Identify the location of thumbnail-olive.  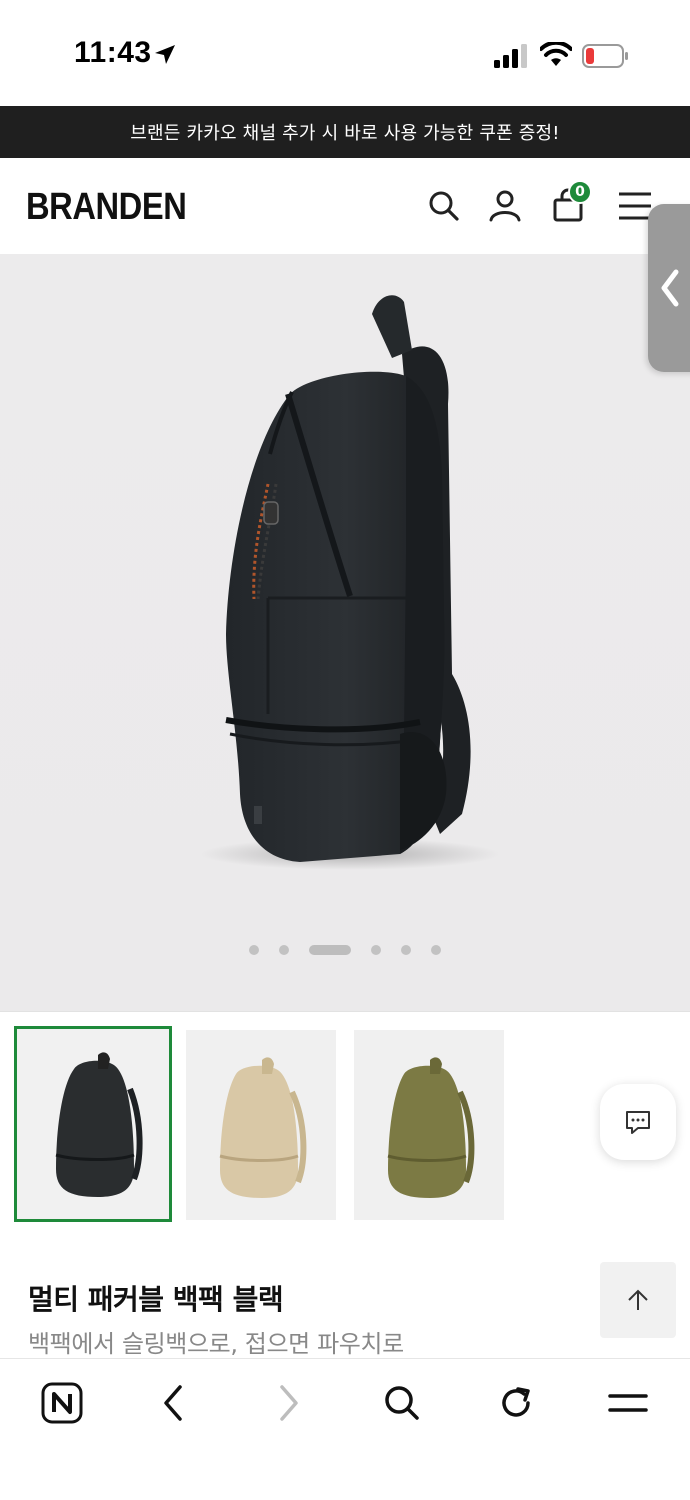
(429, 1125).